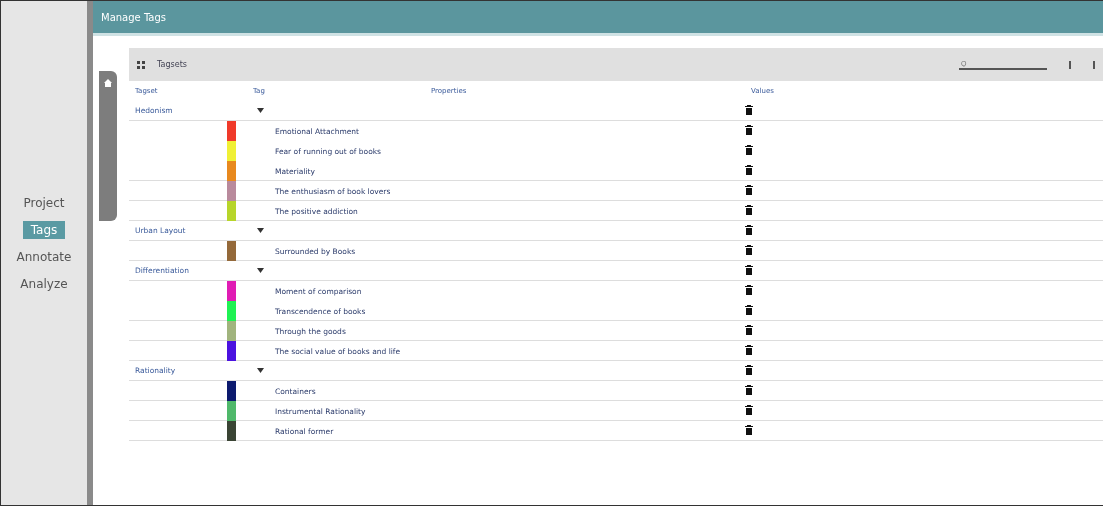  Describe the element at coordinates (172, 64) in the screenshot. I see `toolbar-title: Tagsets` at that location.